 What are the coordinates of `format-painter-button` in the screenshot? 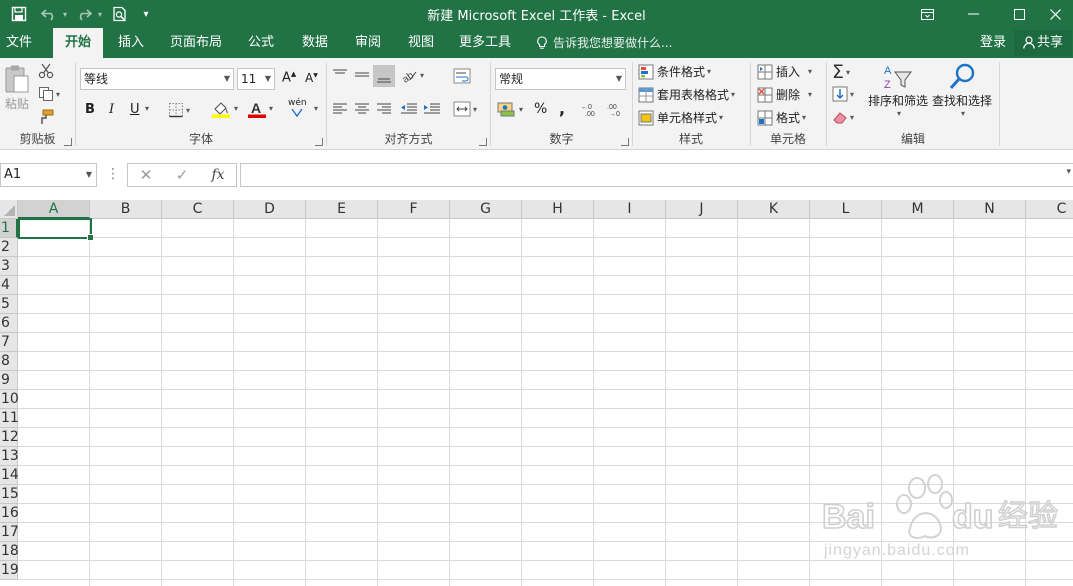 It's located at (46, 117).